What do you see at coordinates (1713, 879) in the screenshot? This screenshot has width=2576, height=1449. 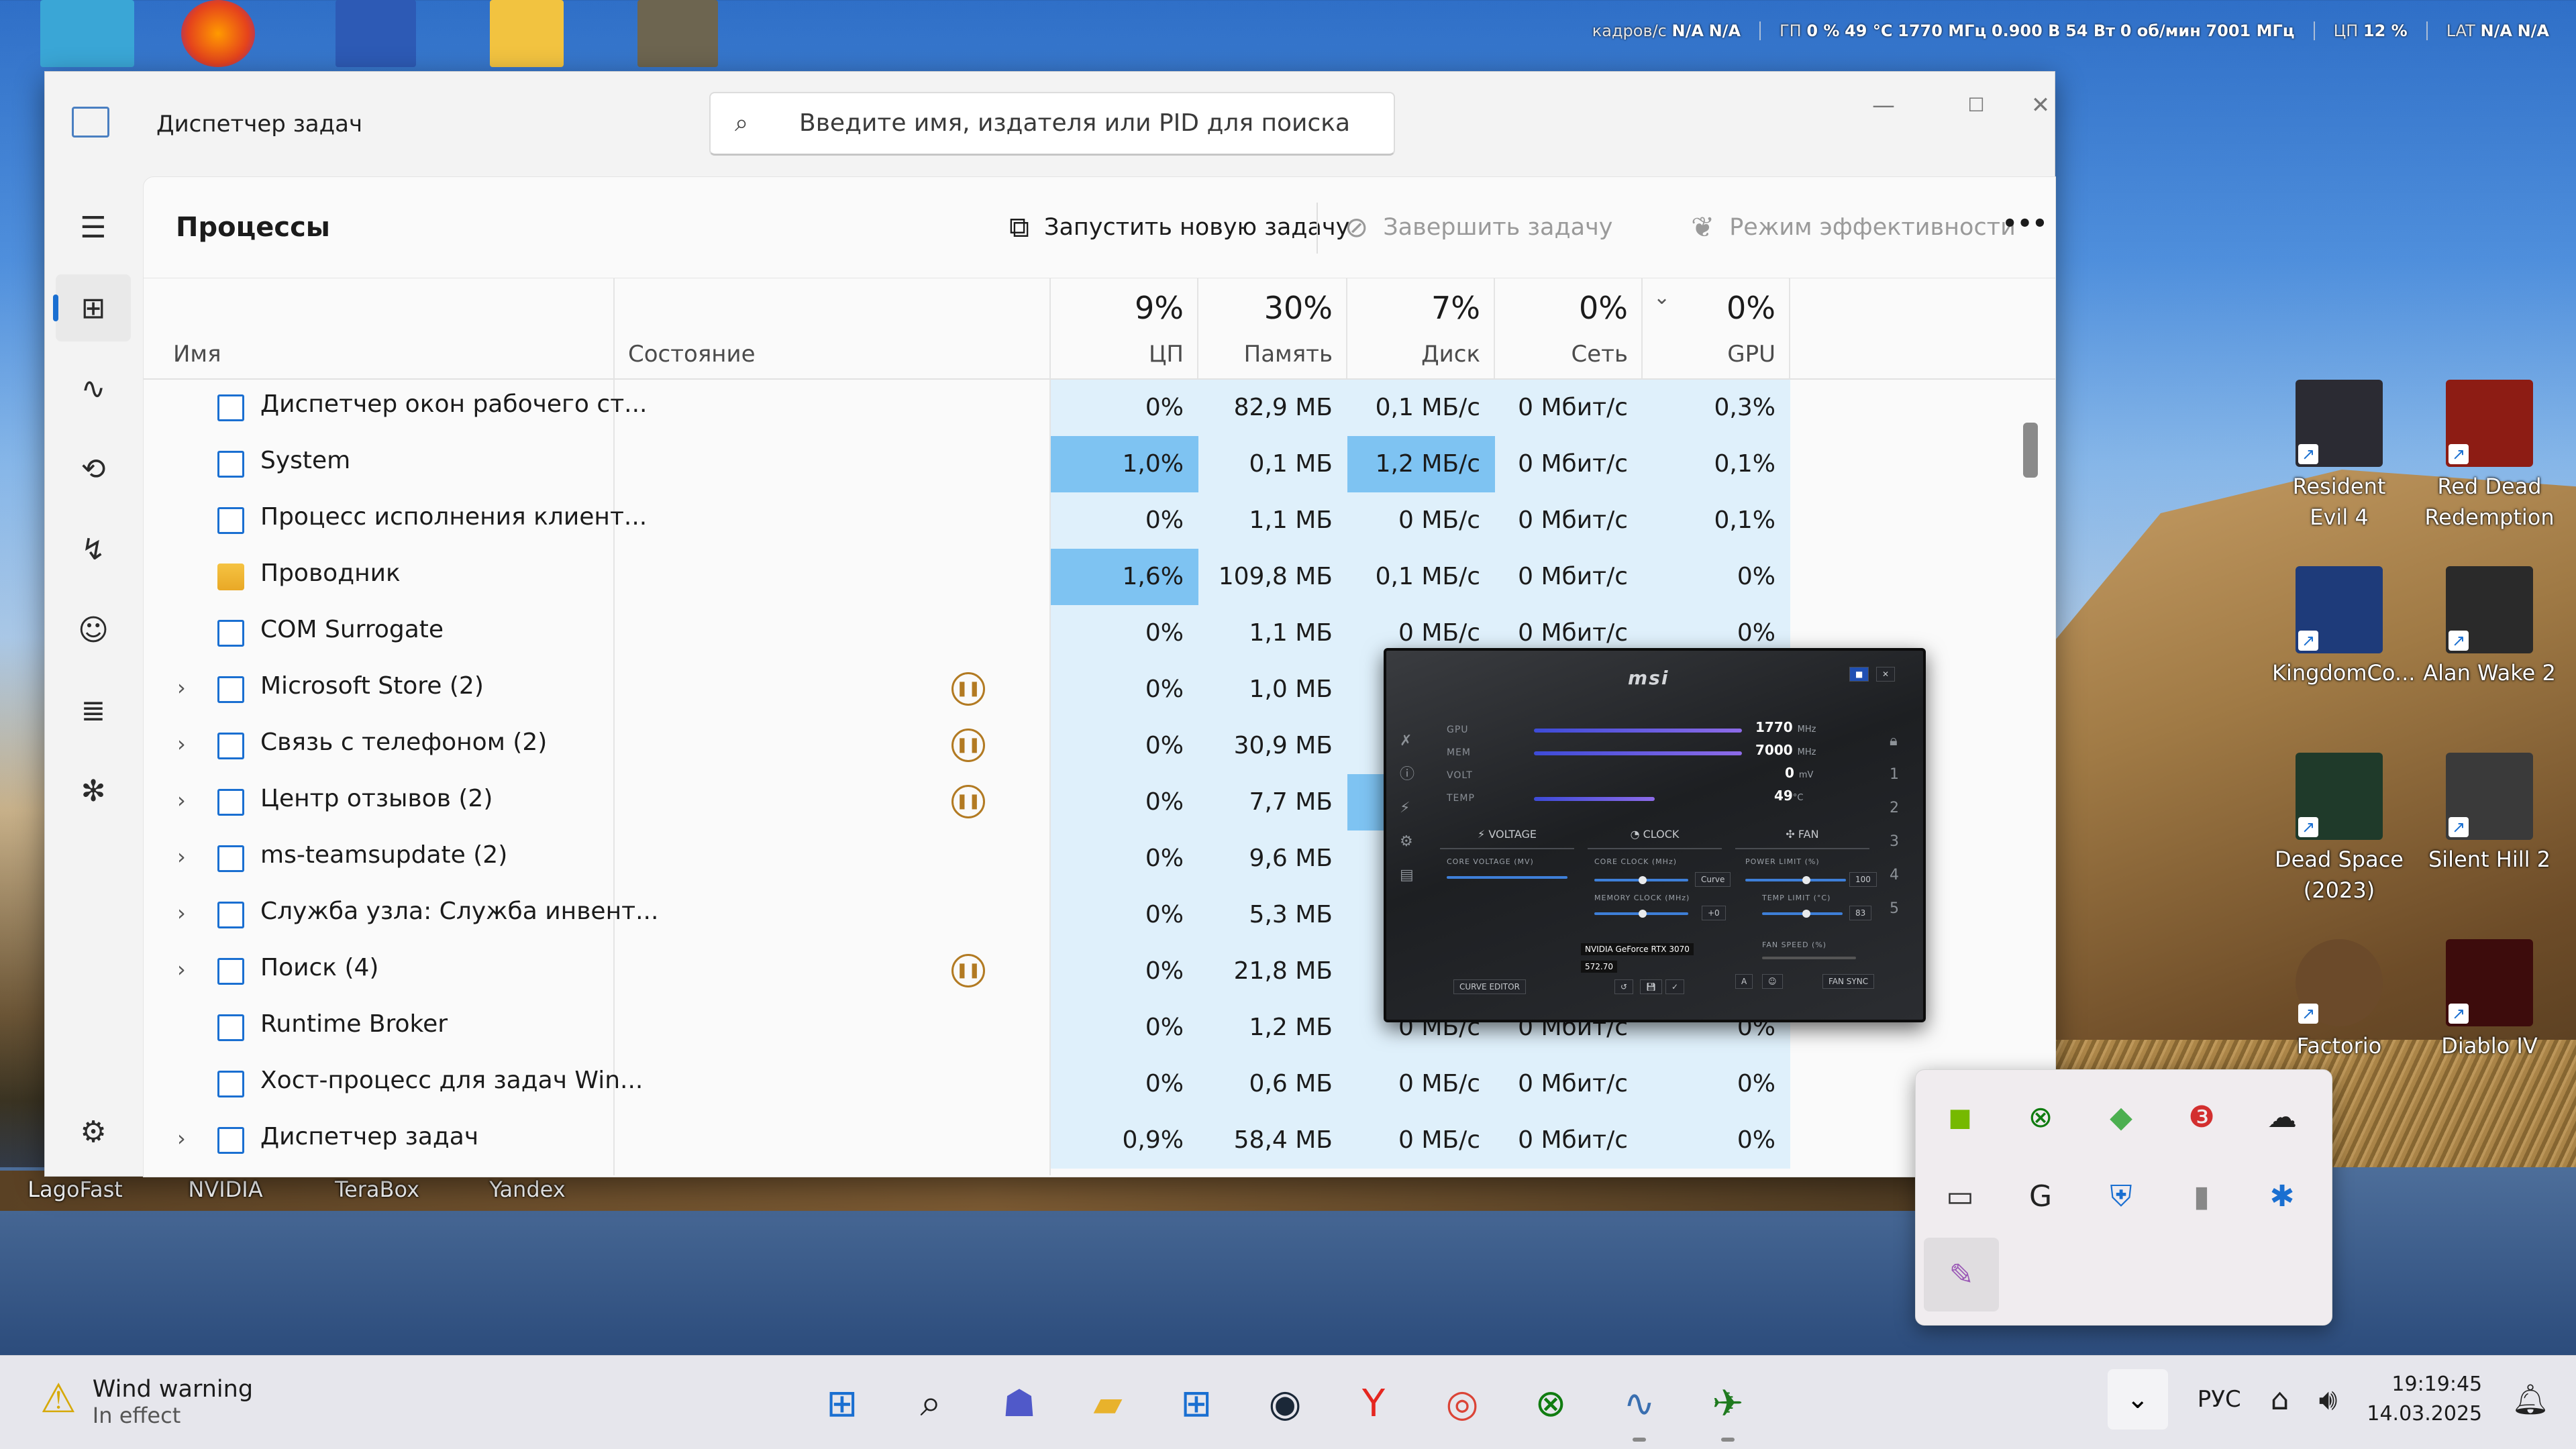 I see `msi-curve-button: Curve` at bounding box center [1713, 879].